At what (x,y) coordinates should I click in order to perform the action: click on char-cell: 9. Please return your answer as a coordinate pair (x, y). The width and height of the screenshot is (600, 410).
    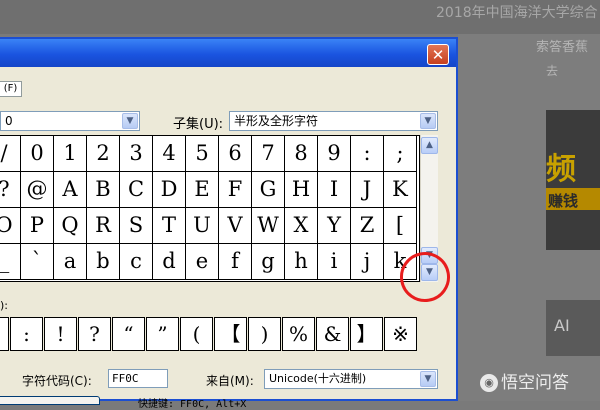
    Looking at the image, I should click on (334, 154).